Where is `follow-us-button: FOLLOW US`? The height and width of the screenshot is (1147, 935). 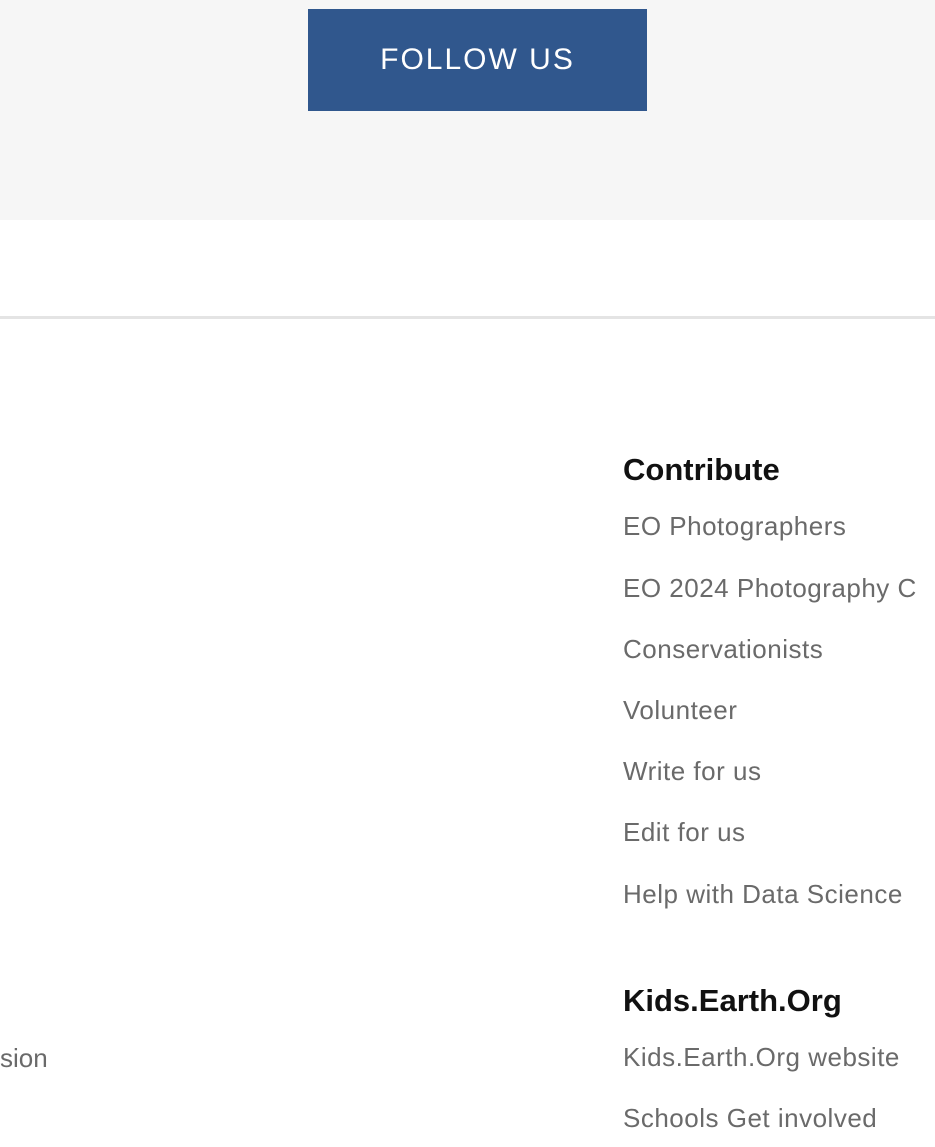 follow-us-button: FOLLOW US is located at coordinates (477, 60).